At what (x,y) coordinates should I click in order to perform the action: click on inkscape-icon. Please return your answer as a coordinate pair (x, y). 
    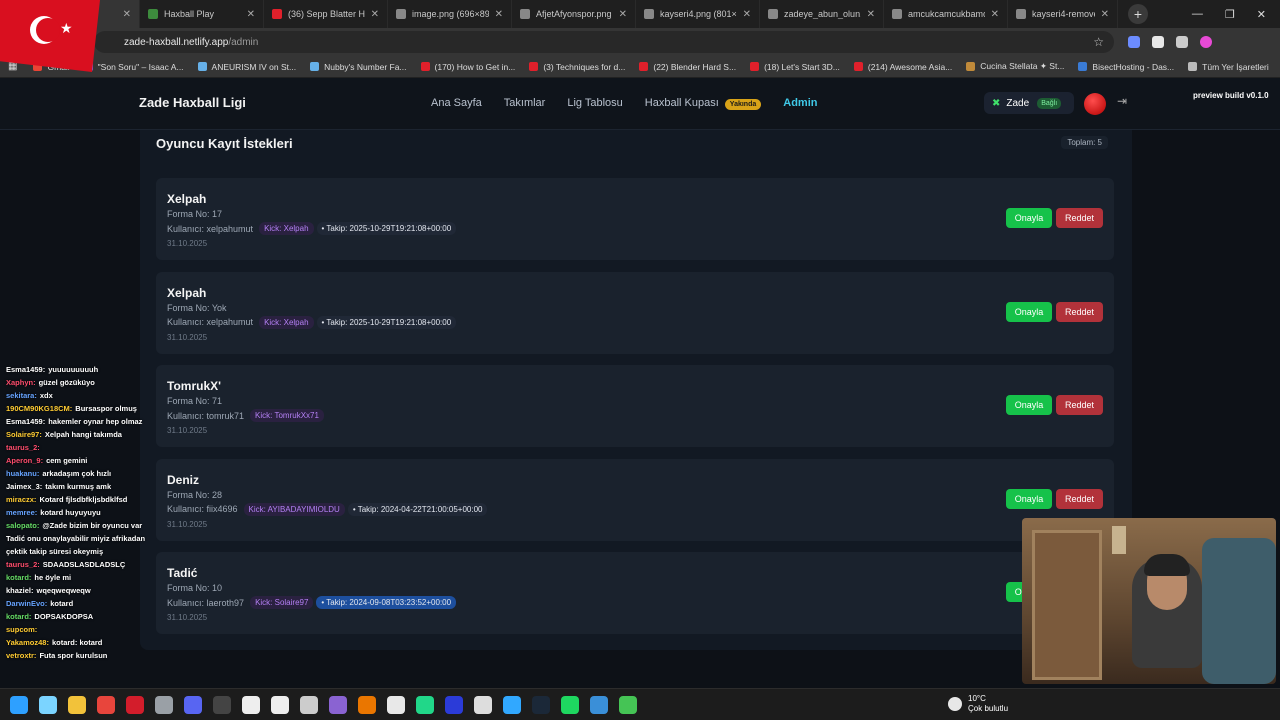
    Looking at the image, I should click on (483, 704).